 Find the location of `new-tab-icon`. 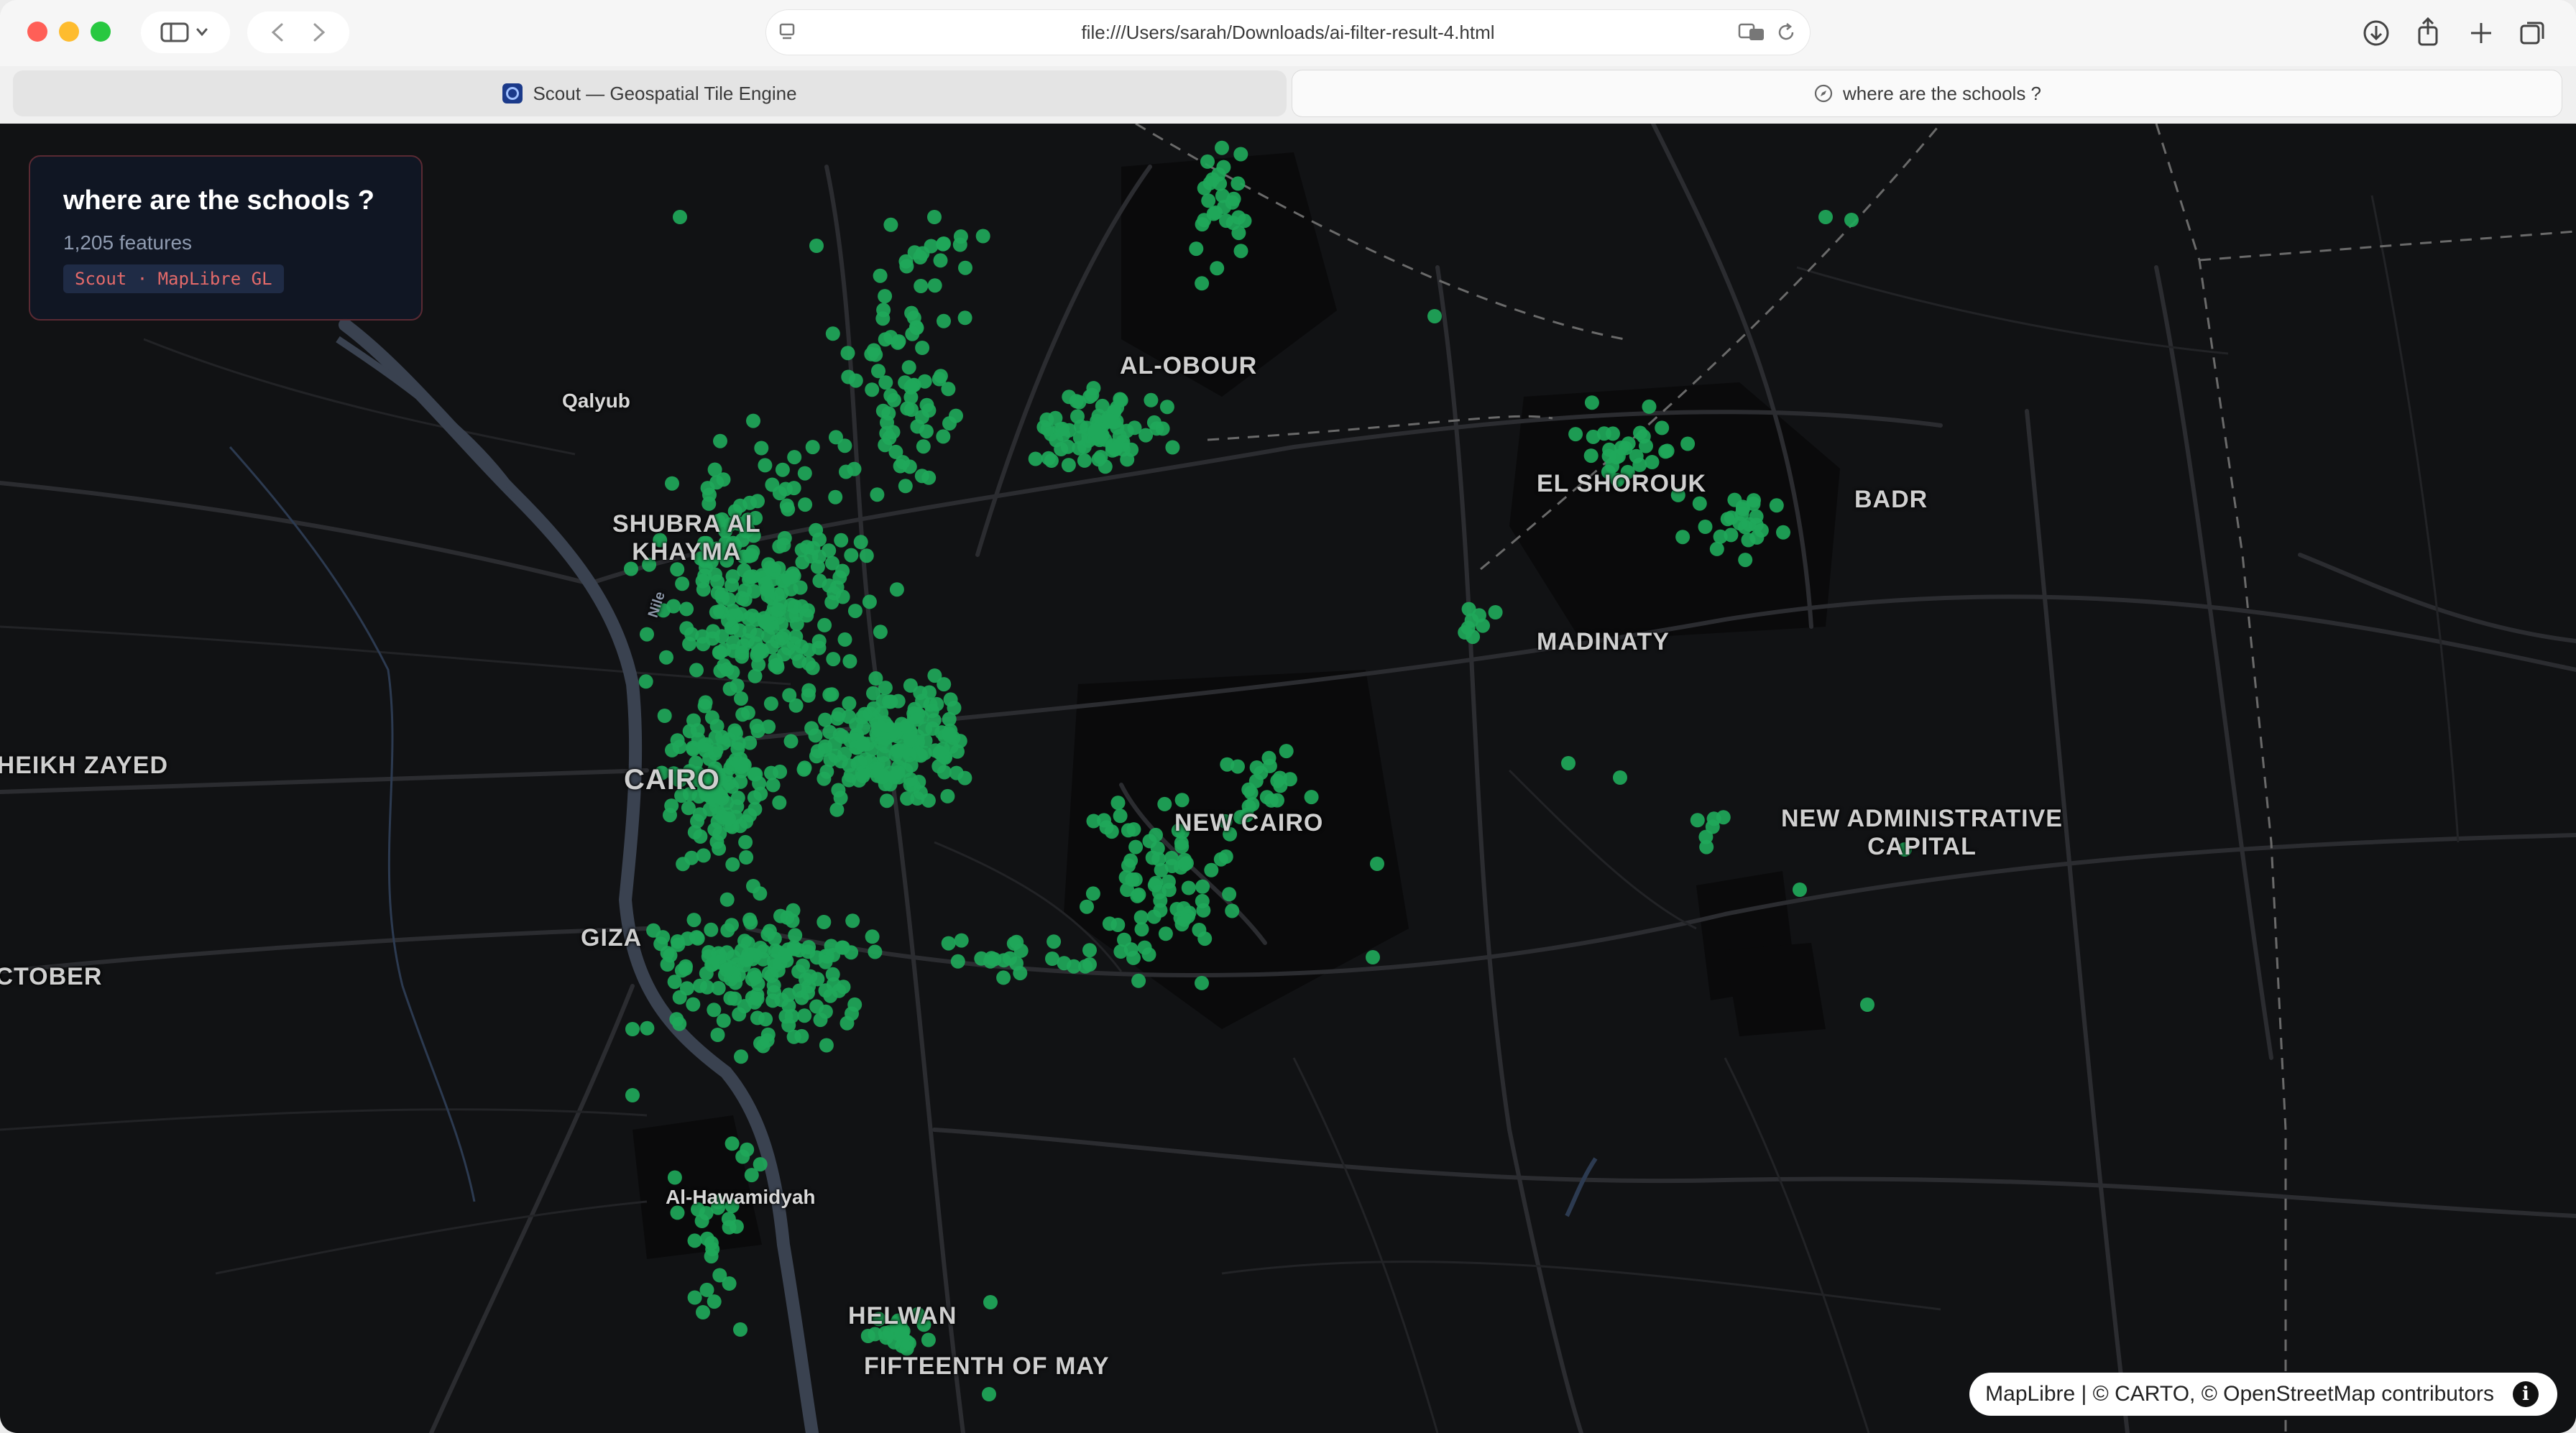

new-tab-icon is located at coordinates (2481, 33).